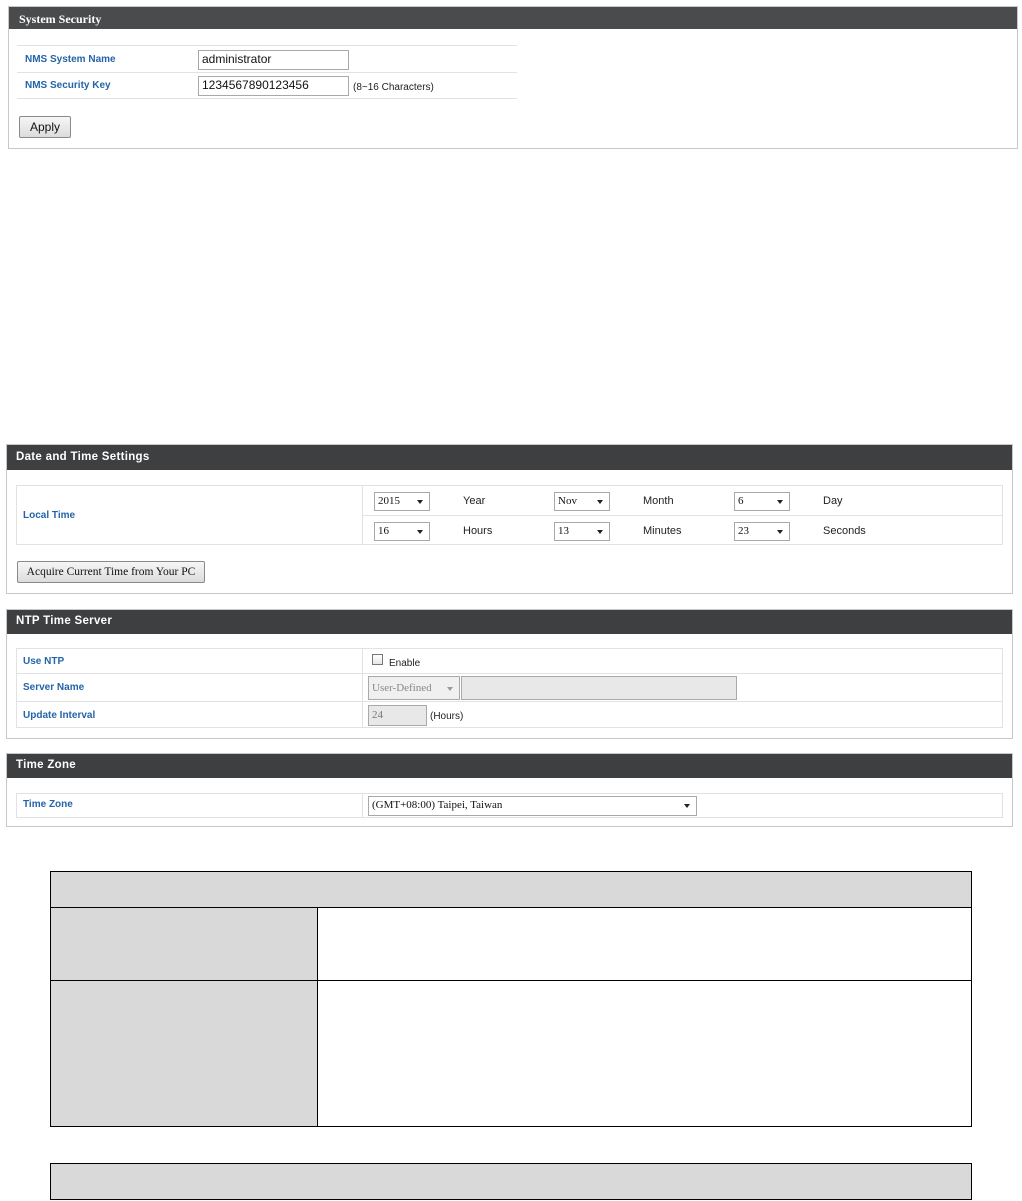 The image size is (1022, 1201). I want to click on nms-system-name-field: administrator, so click(273, 60).